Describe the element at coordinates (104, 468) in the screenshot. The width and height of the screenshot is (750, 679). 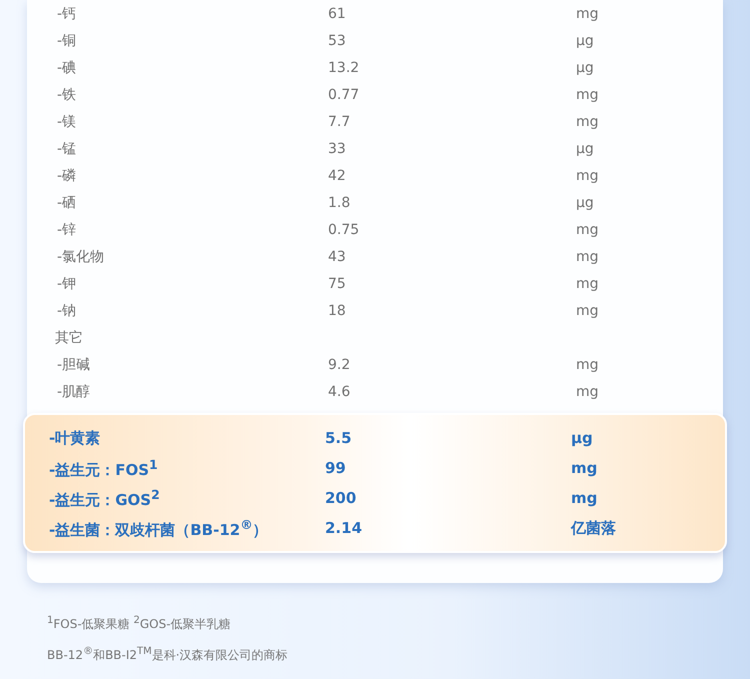
I see `nutrient-name: -益生元：FOS$^{1}$` at that location.